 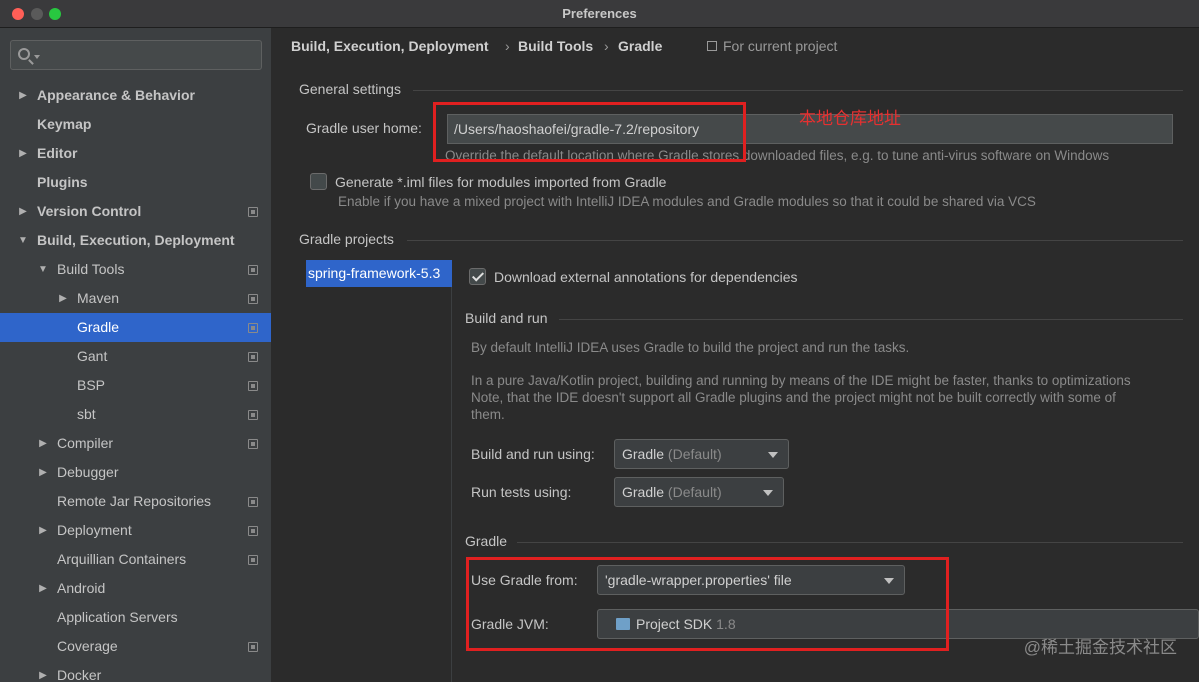 I want to click on sidebar-item-maven: ▶ Maven, so click(x=135, y=298).